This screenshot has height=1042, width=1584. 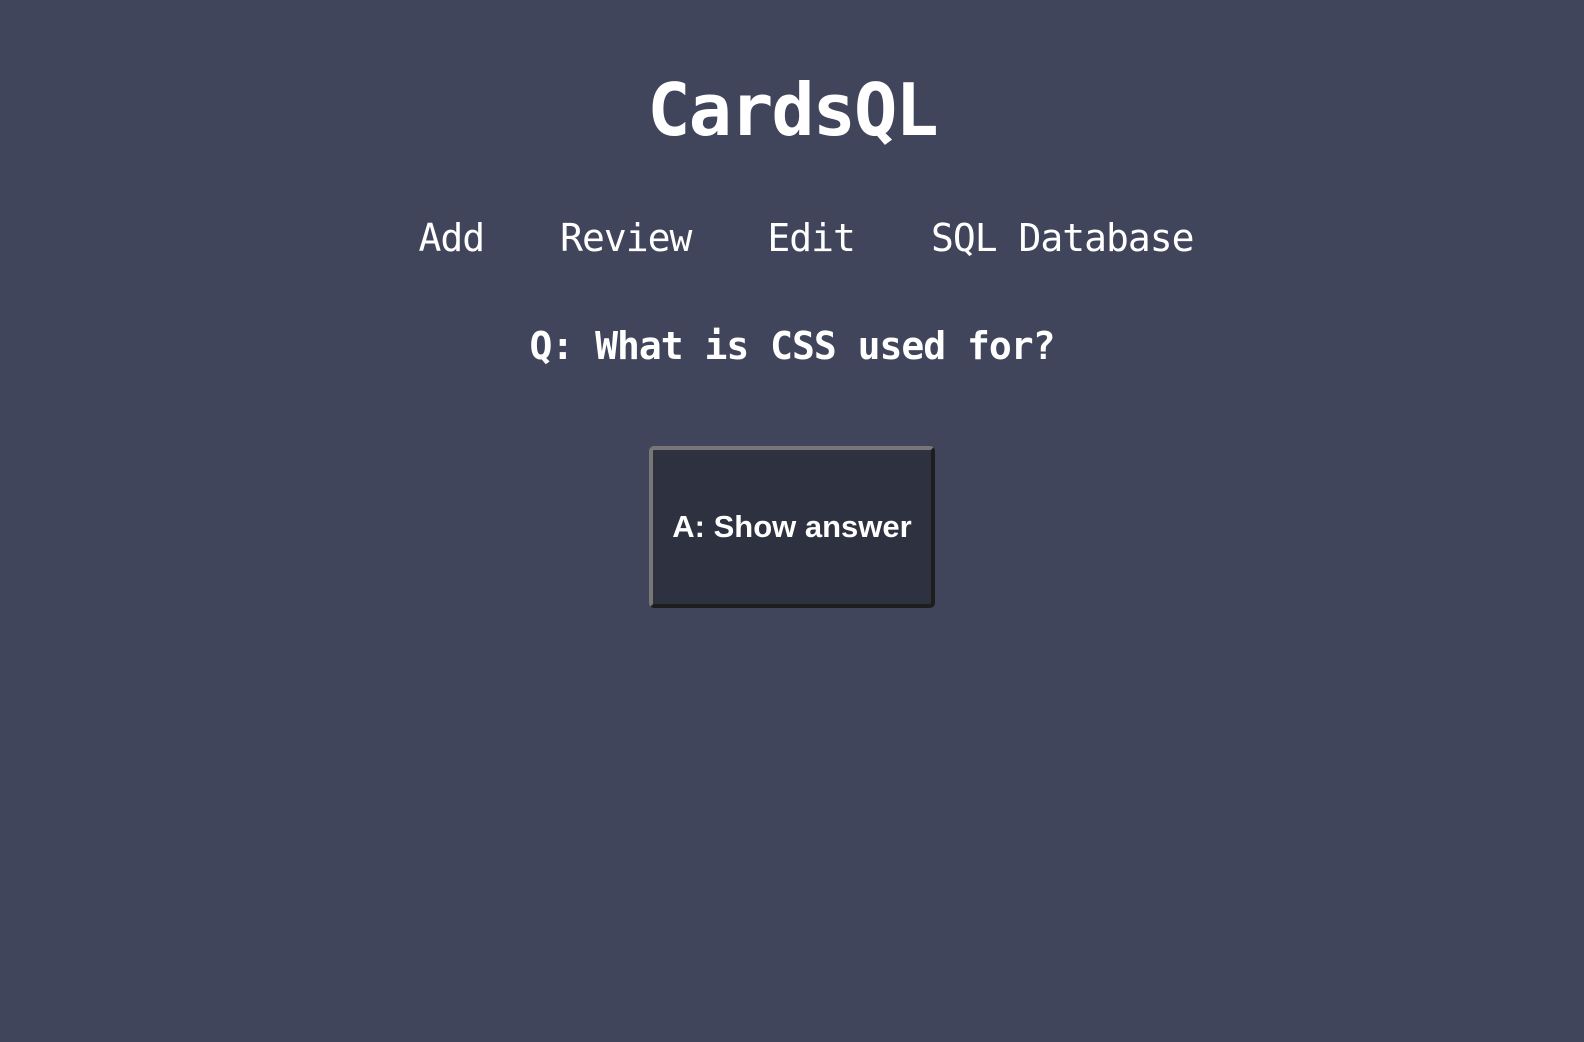 I want to click on app-title: CardsQL, so click(x=792, y=110).